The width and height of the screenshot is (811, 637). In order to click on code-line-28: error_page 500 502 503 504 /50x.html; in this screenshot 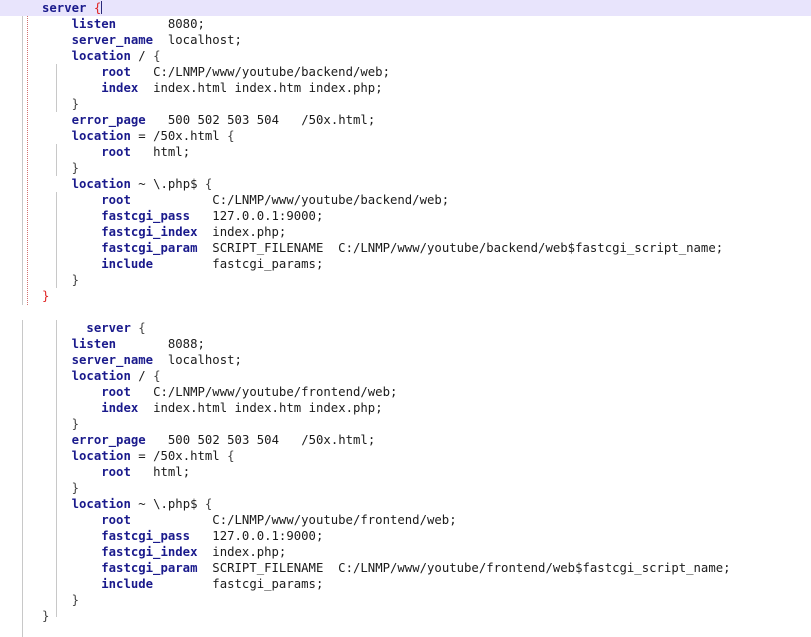, I will do `click(405, 440)`.